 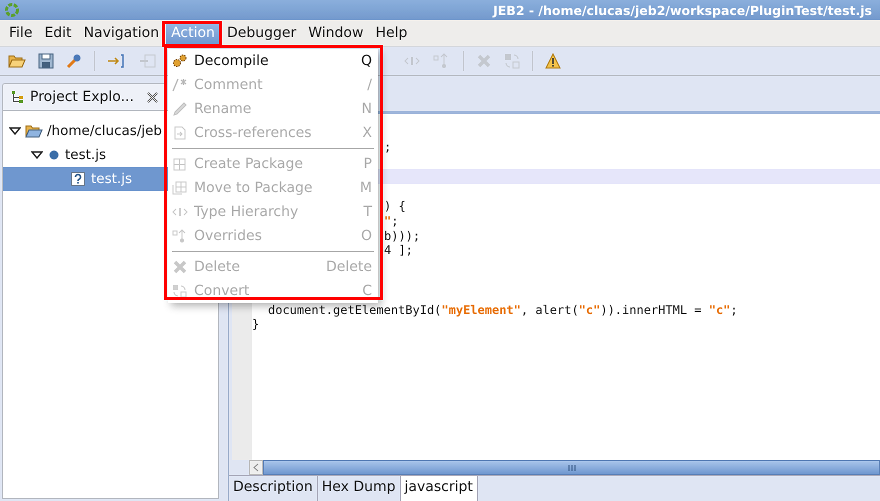 What do you see at coordinates (553, 61) in the screenshot?
I see `warning-icon` at bounding box center [553, 61].